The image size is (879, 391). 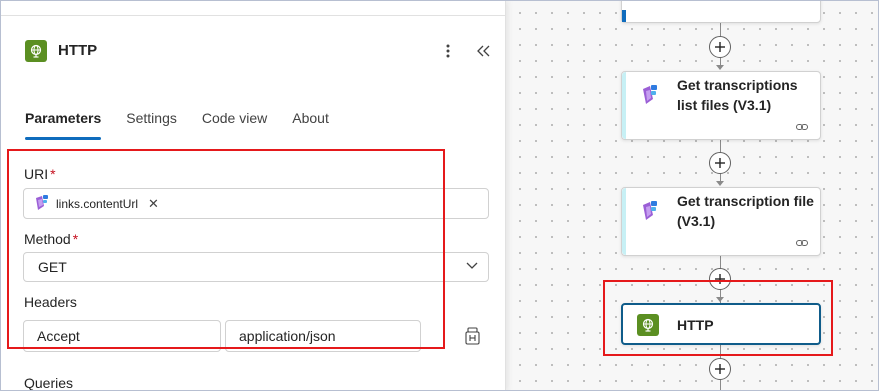 I want to click on more-vertical-icon, so click(x=448, y=51).